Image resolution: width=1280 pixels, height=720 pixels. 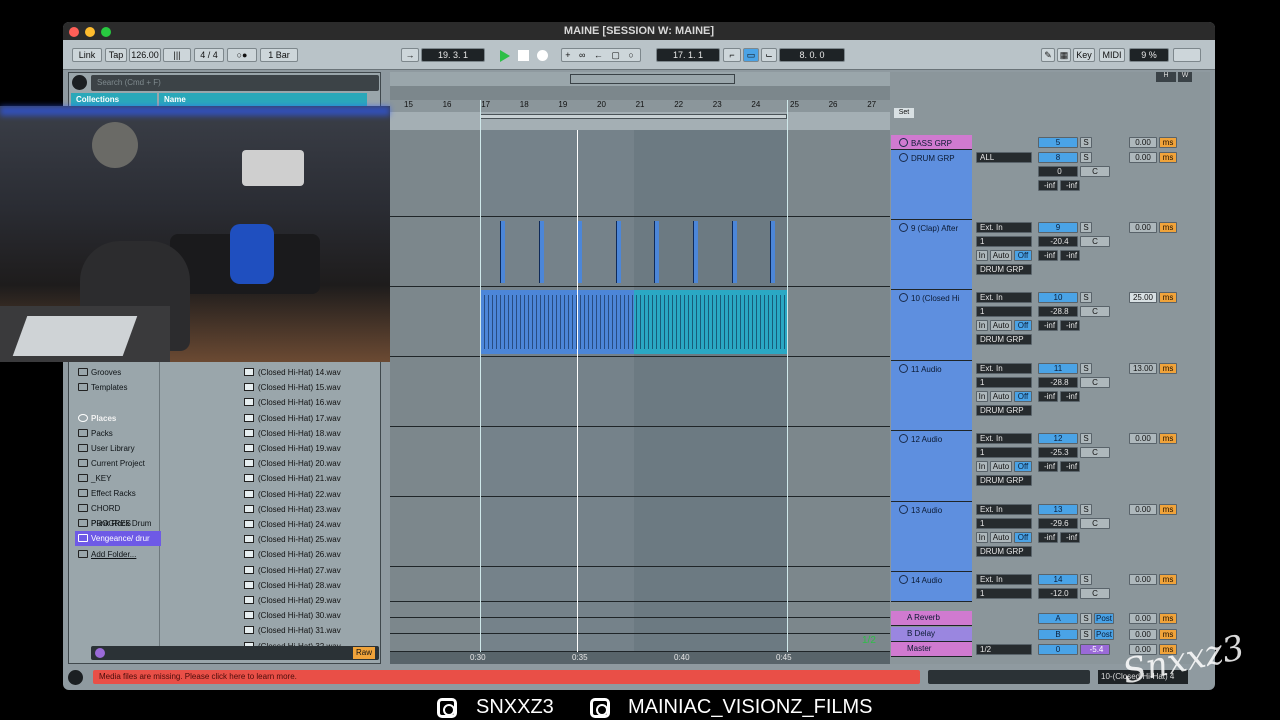 What do you see at coordinates (314, 630) in the screenshot?
I see `file-list-item: (Closed Hi-Hat) 31.wav` at bounding box center [314, 630].